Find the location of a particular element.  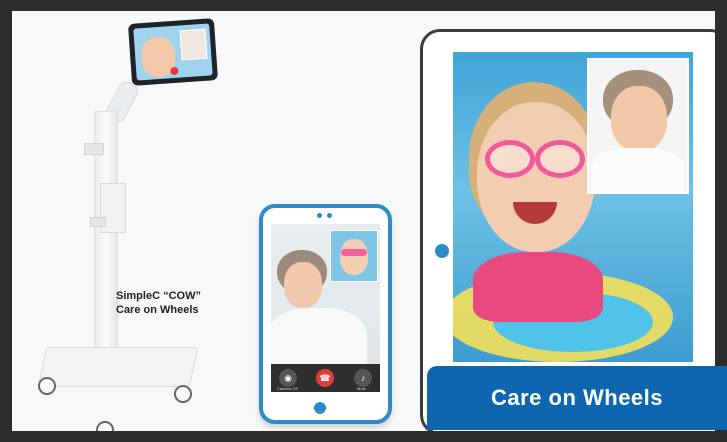

girl-face is located at coordinates (536, 177).